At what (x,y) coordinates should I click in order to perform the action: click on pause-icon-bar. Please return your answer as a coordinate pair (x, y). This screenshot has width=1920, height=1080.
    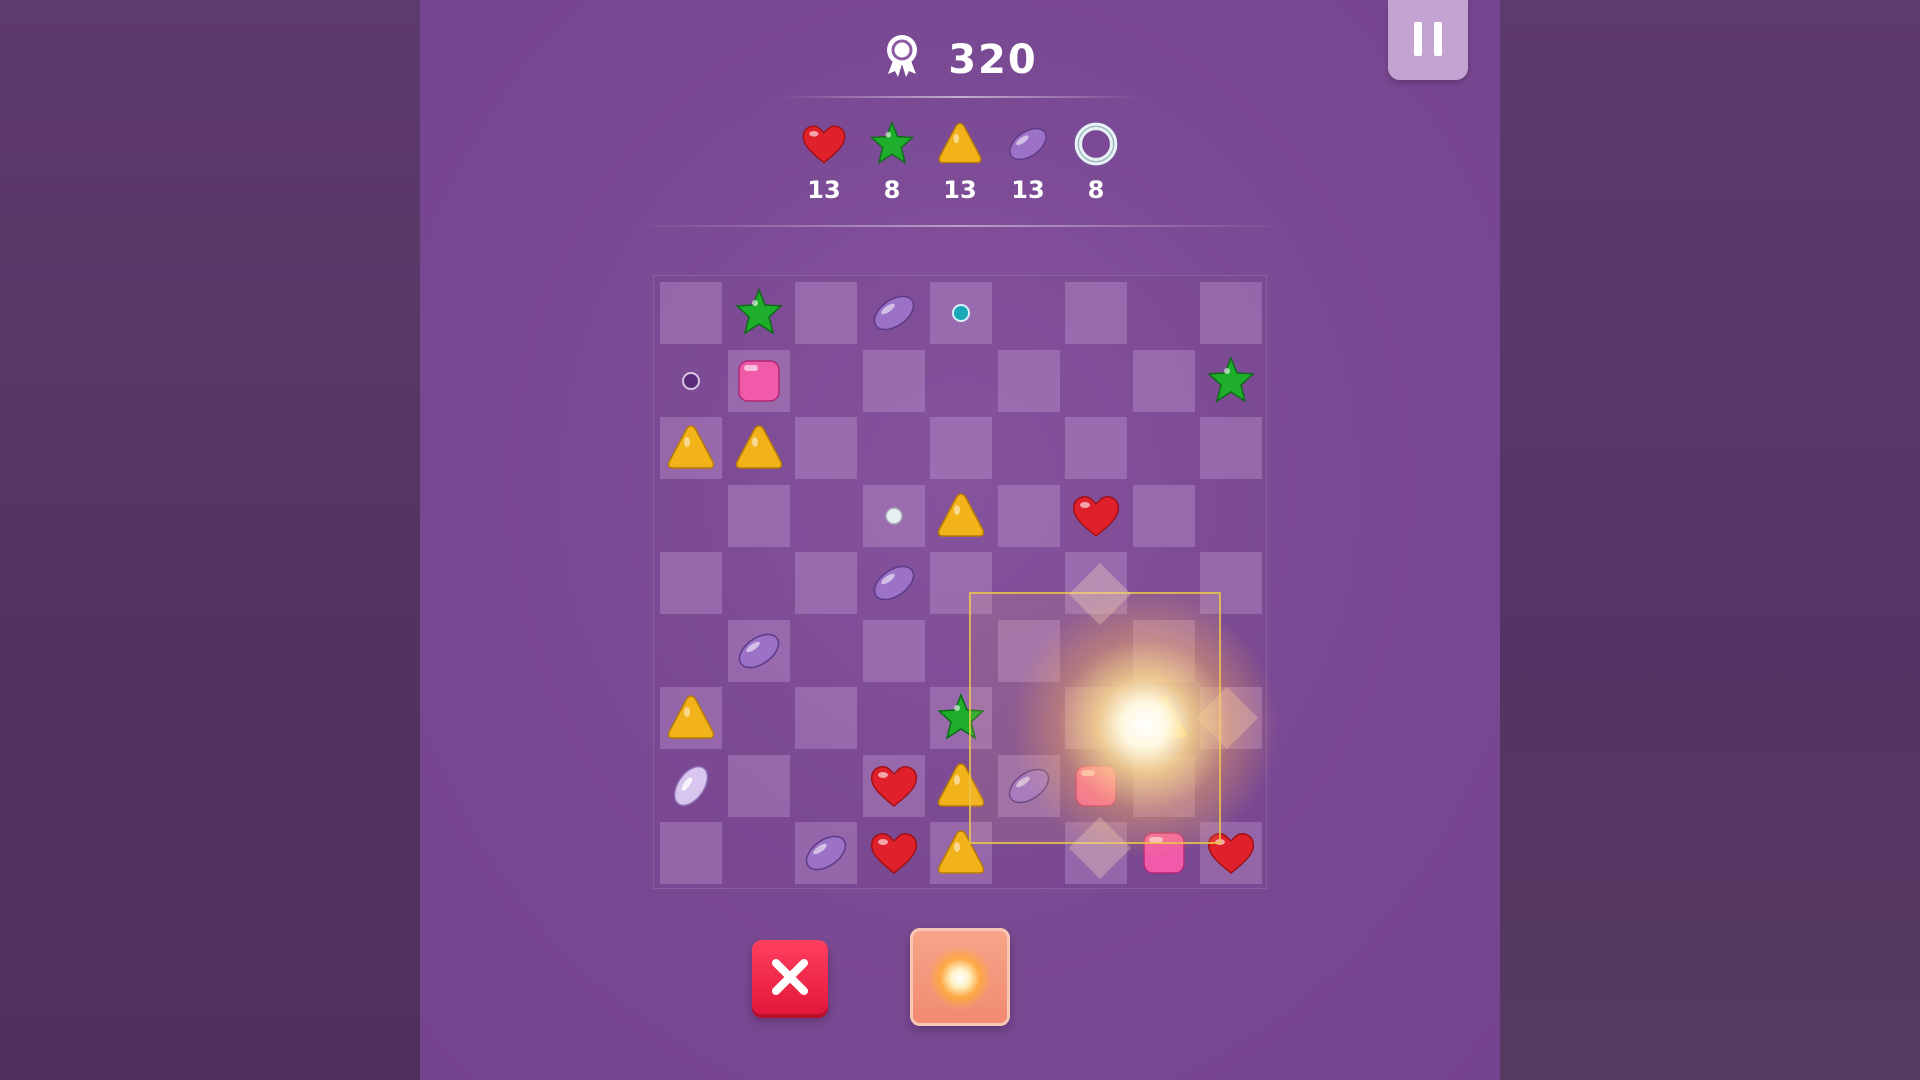
    Looking at the image, I should click on (1438, 39).